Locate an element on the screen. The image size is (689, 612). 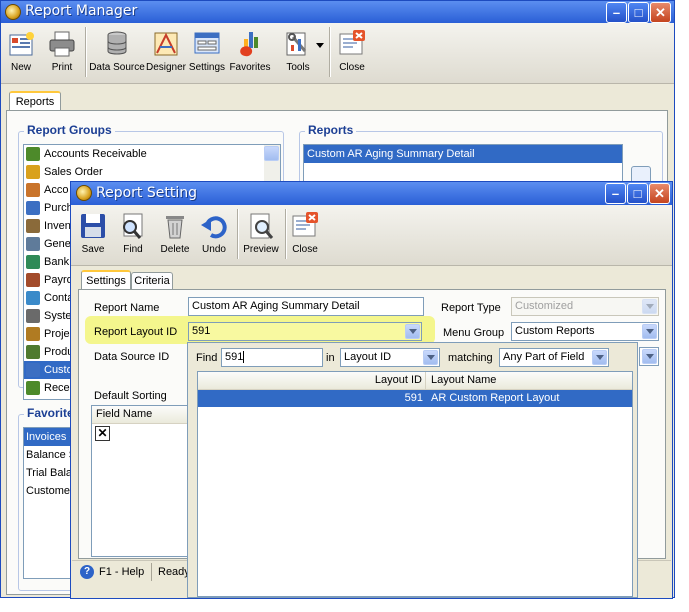
report-name-label: Report Name is located at coordinates (127, 308).